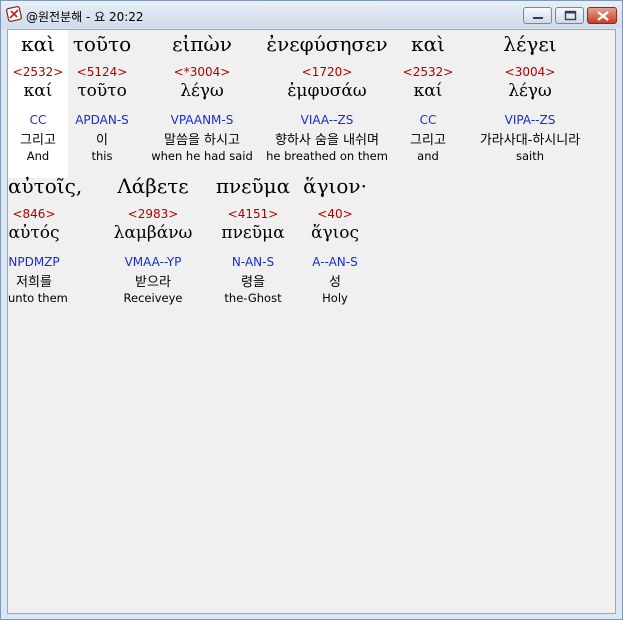 The width and height of the screenshot is (623, 620). Describe the element at coordinates (153, 262) in the screenshot. I see `word-morph: VMAA--YP` at that location.